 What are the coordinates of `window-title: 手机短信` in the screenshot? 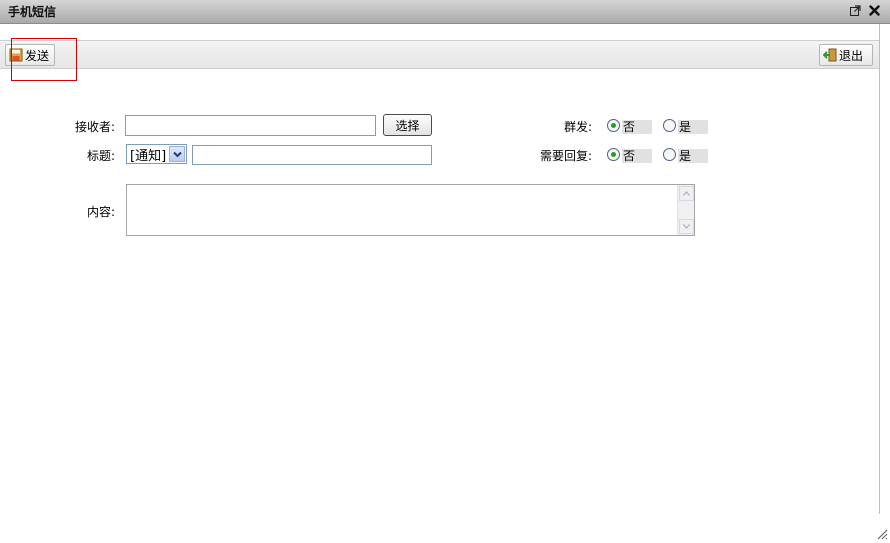 It's located at (32, 12).